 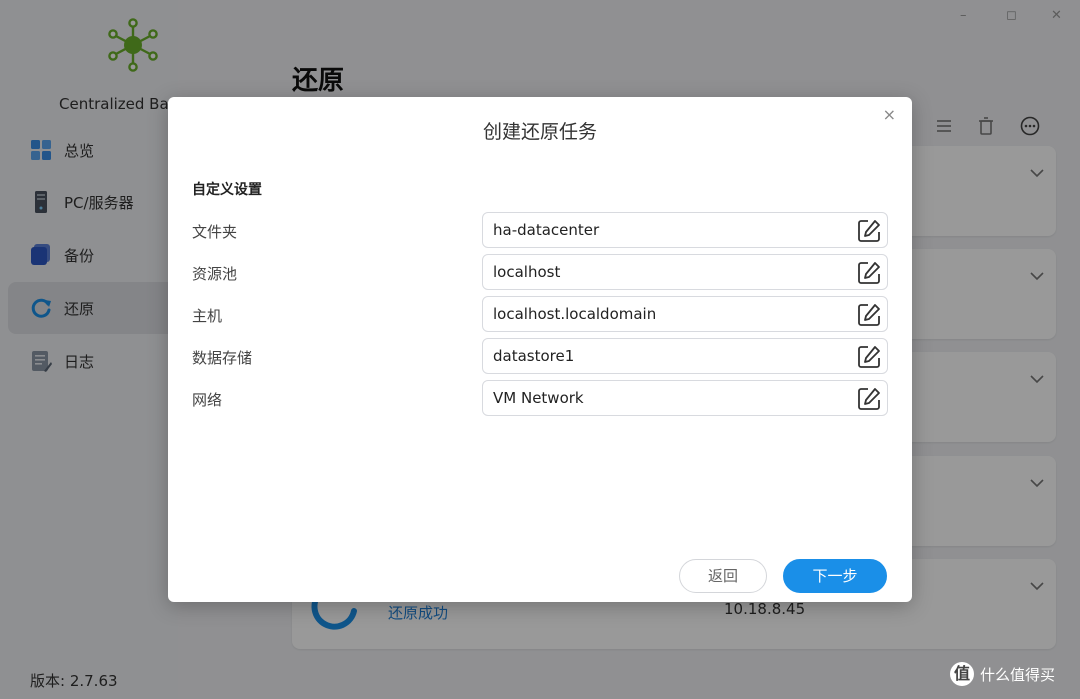 What do you see at coordinates (207, 400) in the screenshot?
I see `field-label-network: 网络` at bounding box center [207, 400].